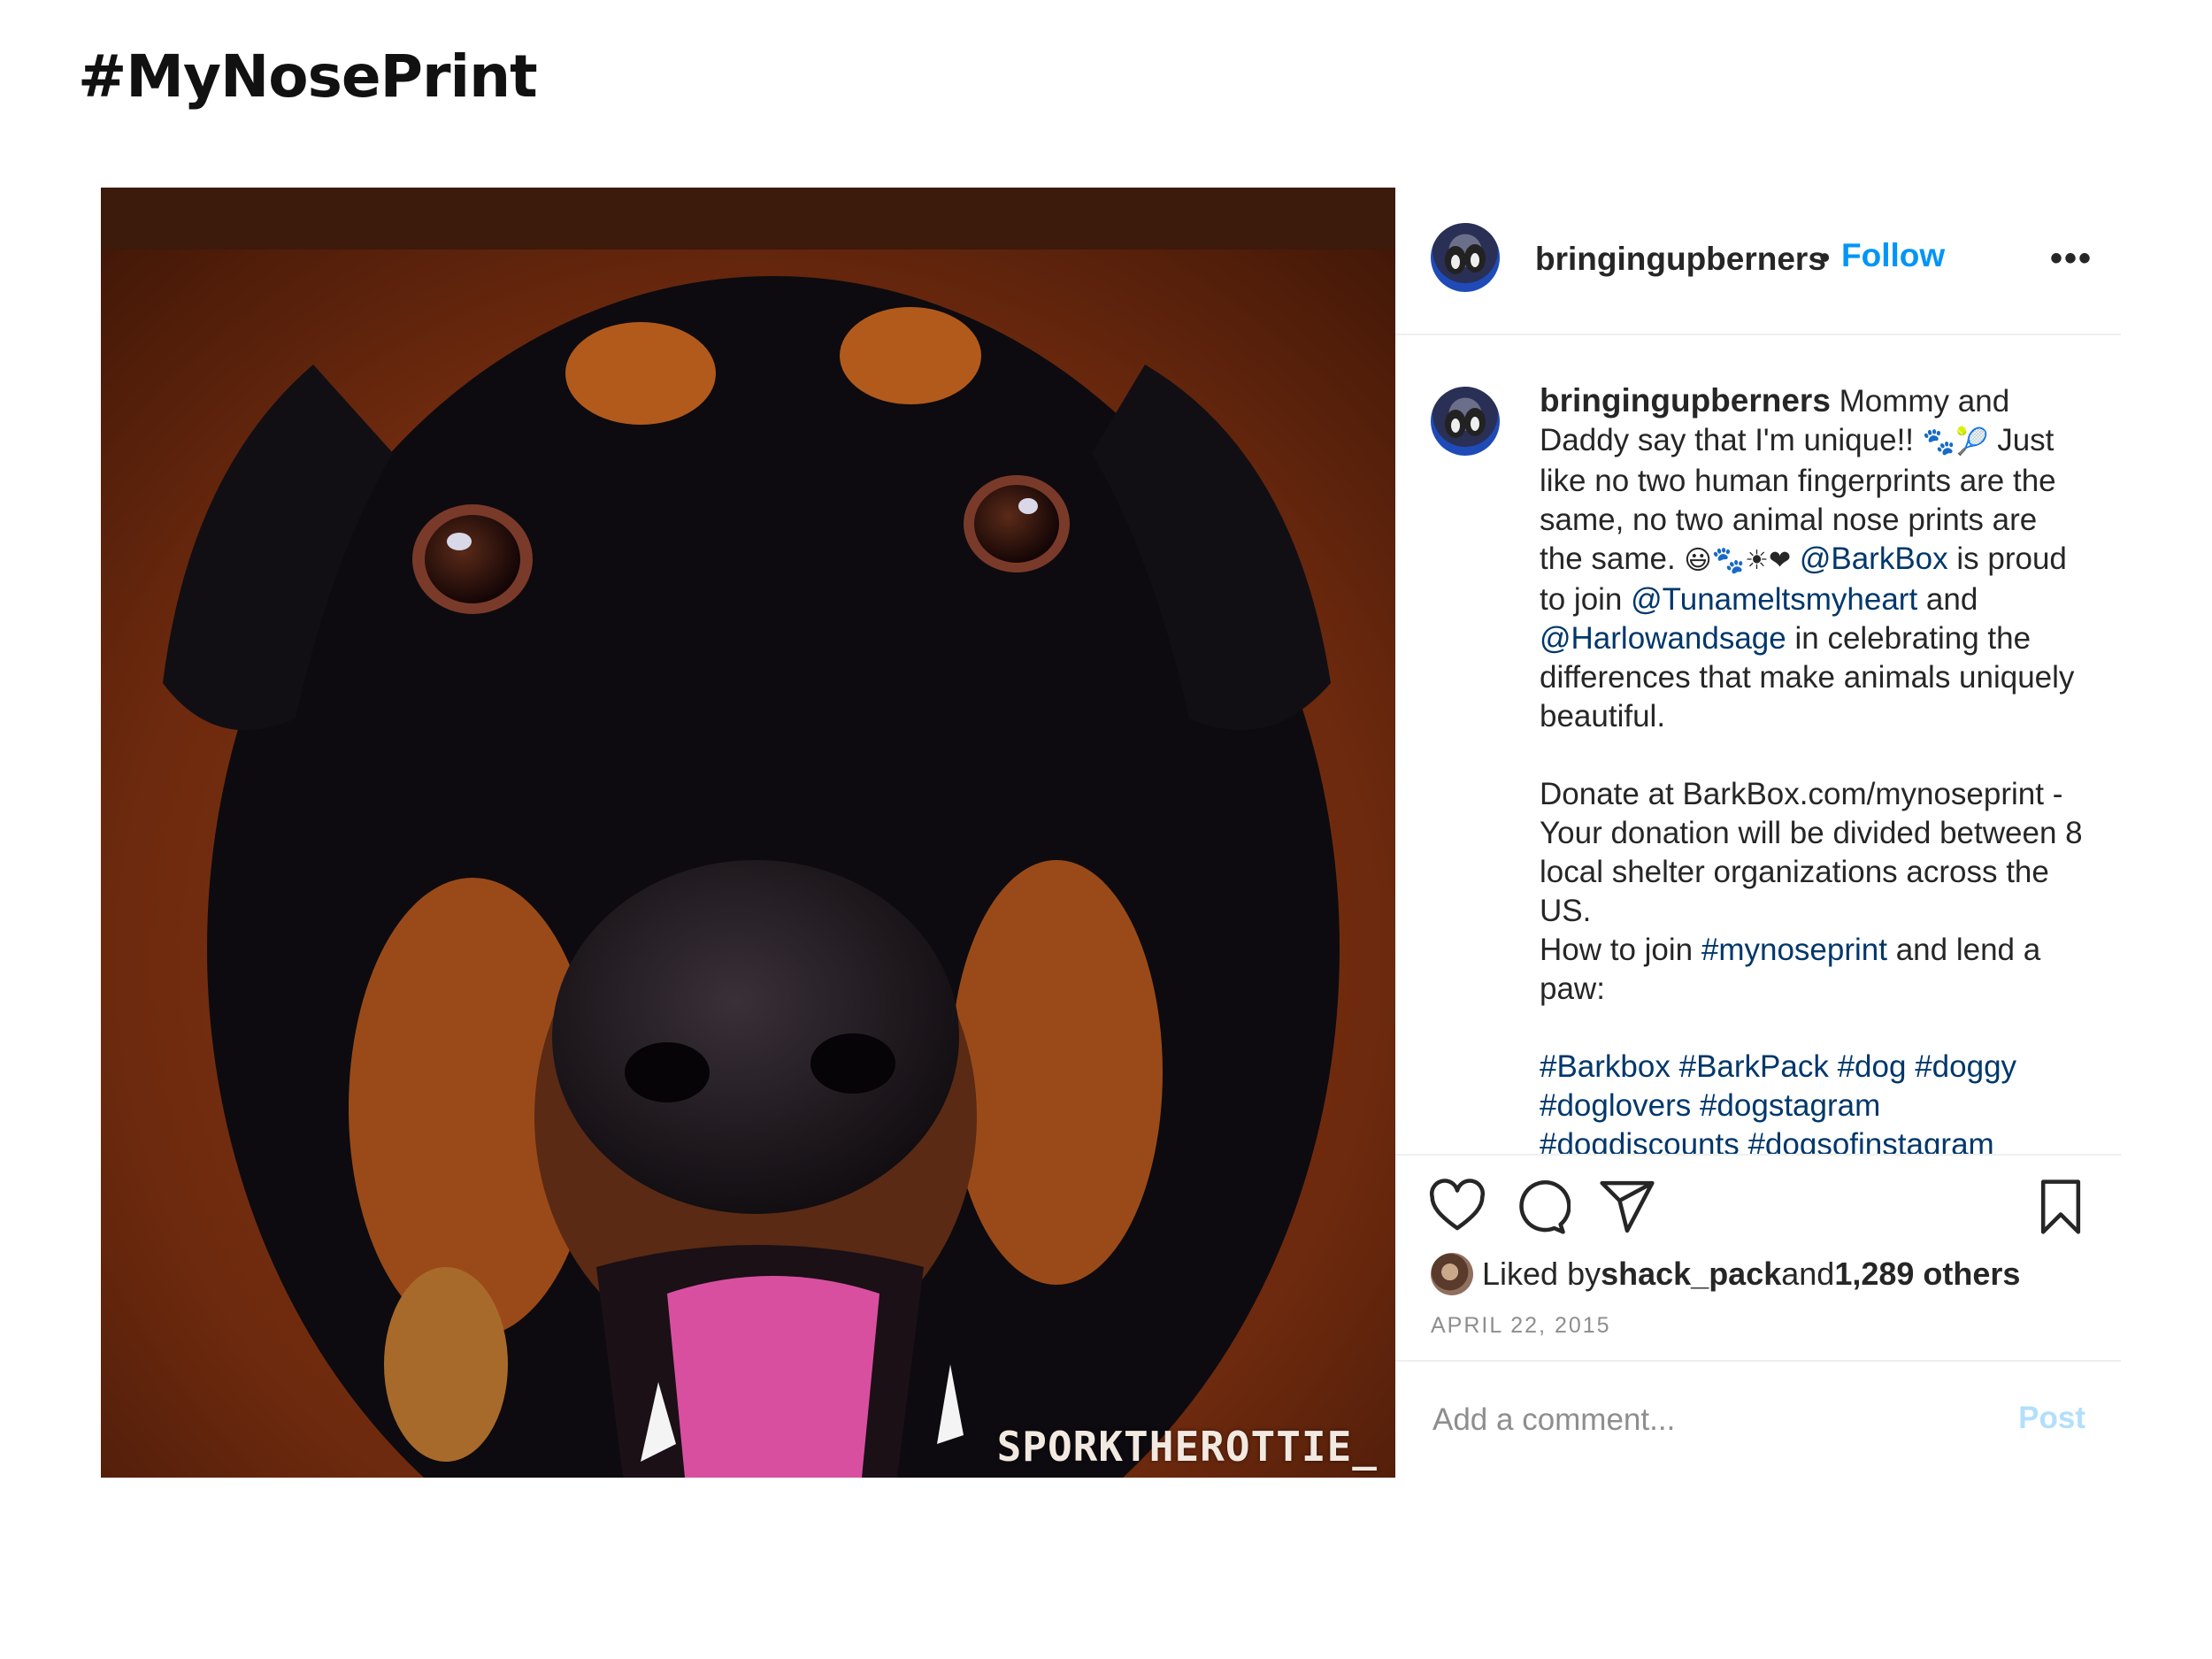 The width and height of the screenshot is (2212, 1659). Describe the element at coordinates (1663, 639) in the screenshot. I see `caption-link: @Harlowandsage` at that location.